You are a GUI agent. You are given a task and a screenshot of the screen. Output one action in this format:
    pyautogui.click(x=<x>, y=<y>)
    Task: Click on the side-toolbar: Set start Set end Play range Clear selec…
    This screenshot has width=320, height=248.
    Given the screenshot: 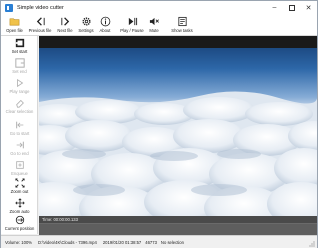 What is the action you would take?
    pyautogui.click(x=19, y=135)
    